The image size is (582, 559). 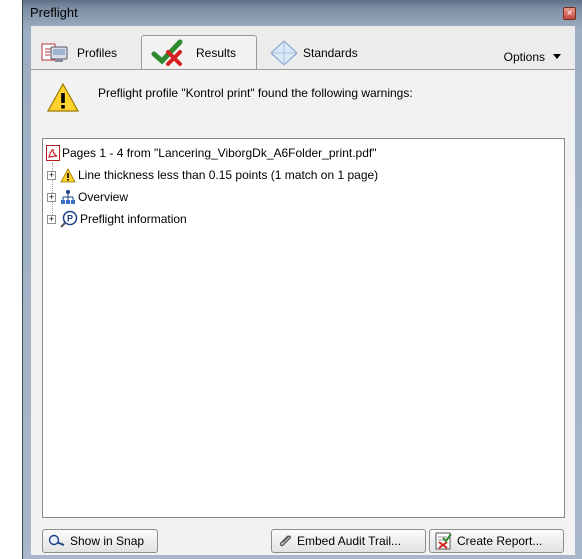 What do you see at coordinates (216, 52) in the screenshot?
I see `tab-results-label: Results` at bounding box center [216, 52].